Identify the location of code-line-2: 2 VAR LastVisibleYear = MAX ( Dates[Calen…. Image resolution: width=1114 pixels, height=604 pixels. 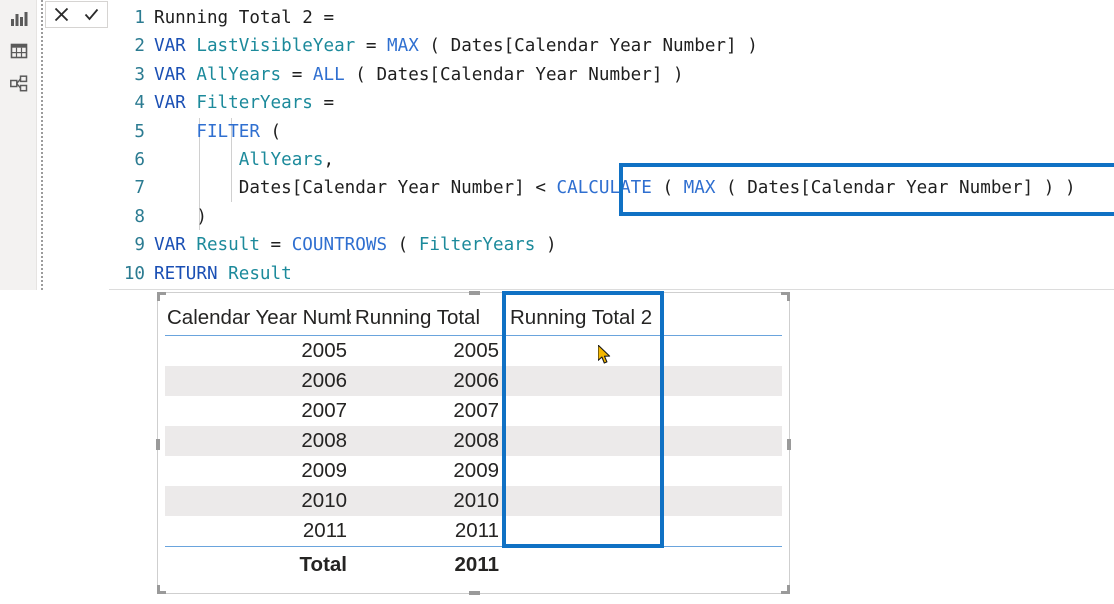
(611, 46).